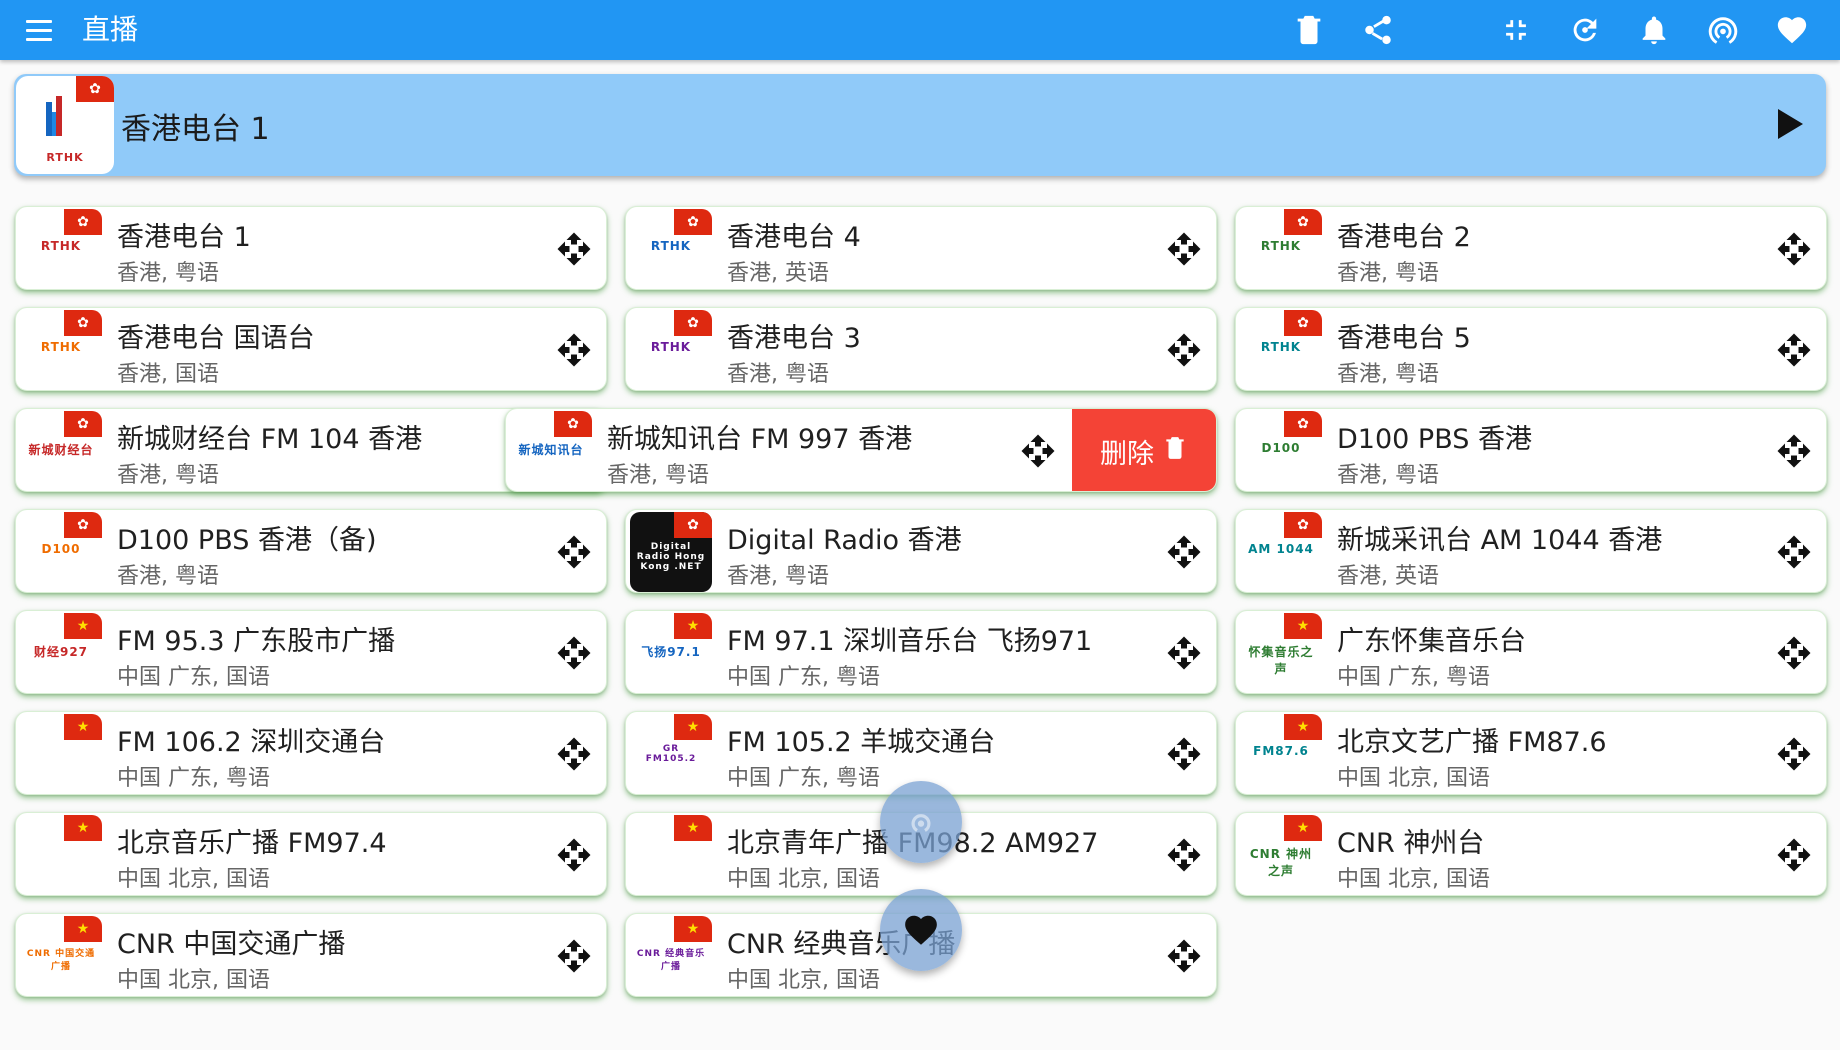 The height and width of the screenshot is (1050, 1840). I want to click on station-card: RTHK ✿ 香港电台 3 香港, 粤语, so click(921, 349).